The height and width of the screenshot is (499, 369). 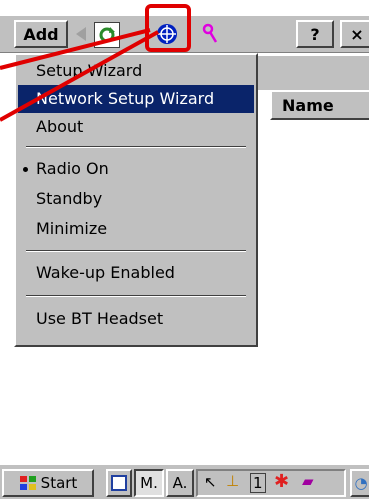 I want to click on toolbar: Add ? ×, so click(x=184, y=28).